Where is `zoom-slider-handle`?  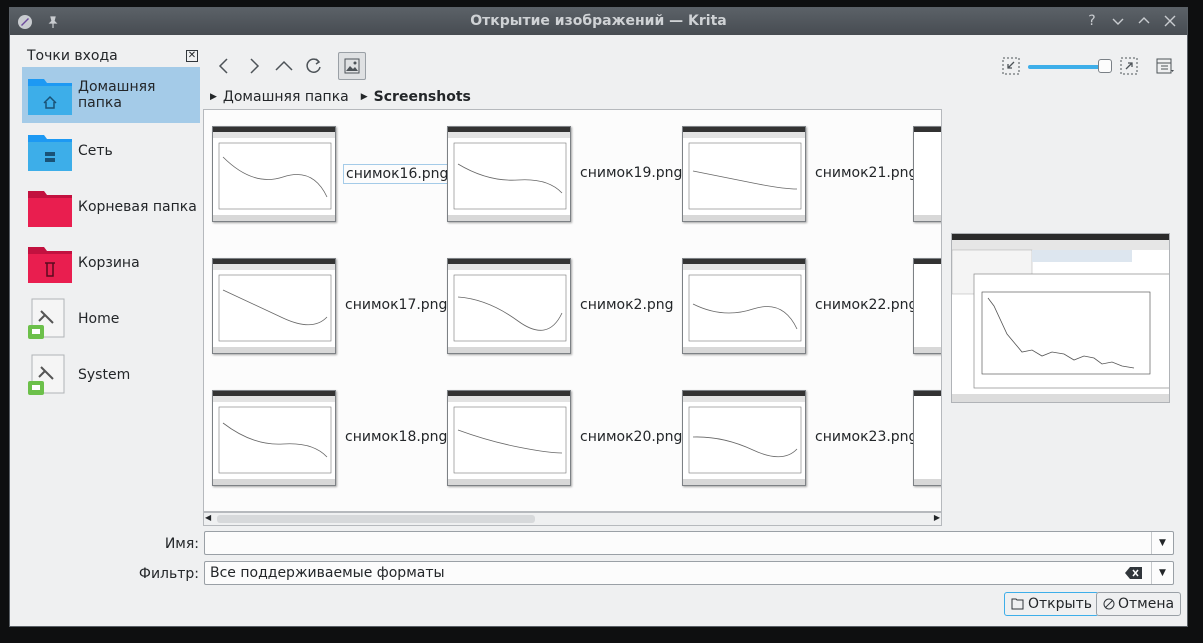 zoom-slider-handle is located at coordinates (1105, 66).